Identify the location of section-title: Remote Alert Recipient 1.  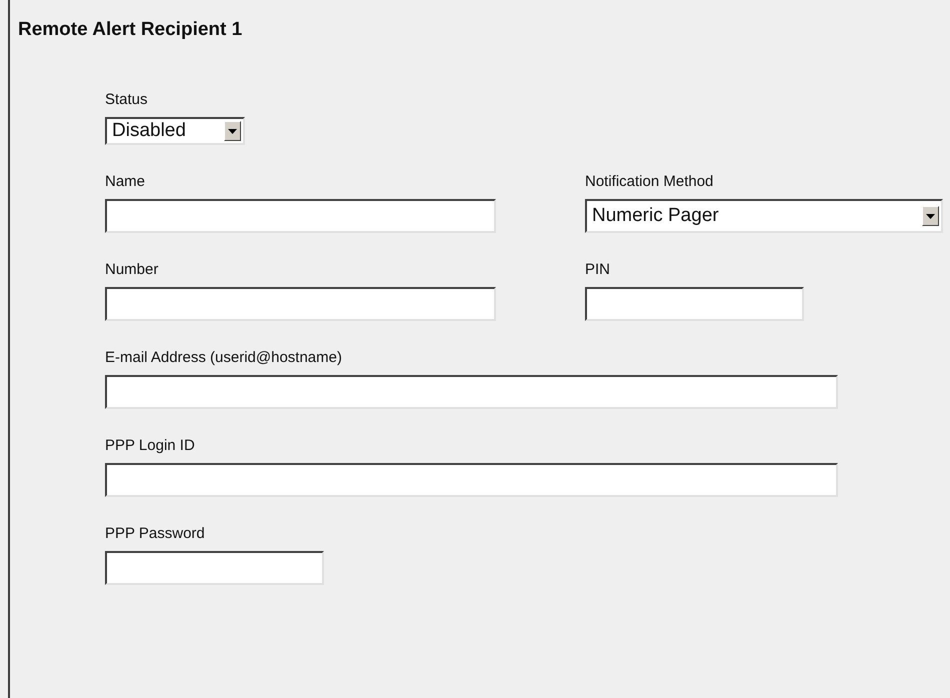
(131, 30).